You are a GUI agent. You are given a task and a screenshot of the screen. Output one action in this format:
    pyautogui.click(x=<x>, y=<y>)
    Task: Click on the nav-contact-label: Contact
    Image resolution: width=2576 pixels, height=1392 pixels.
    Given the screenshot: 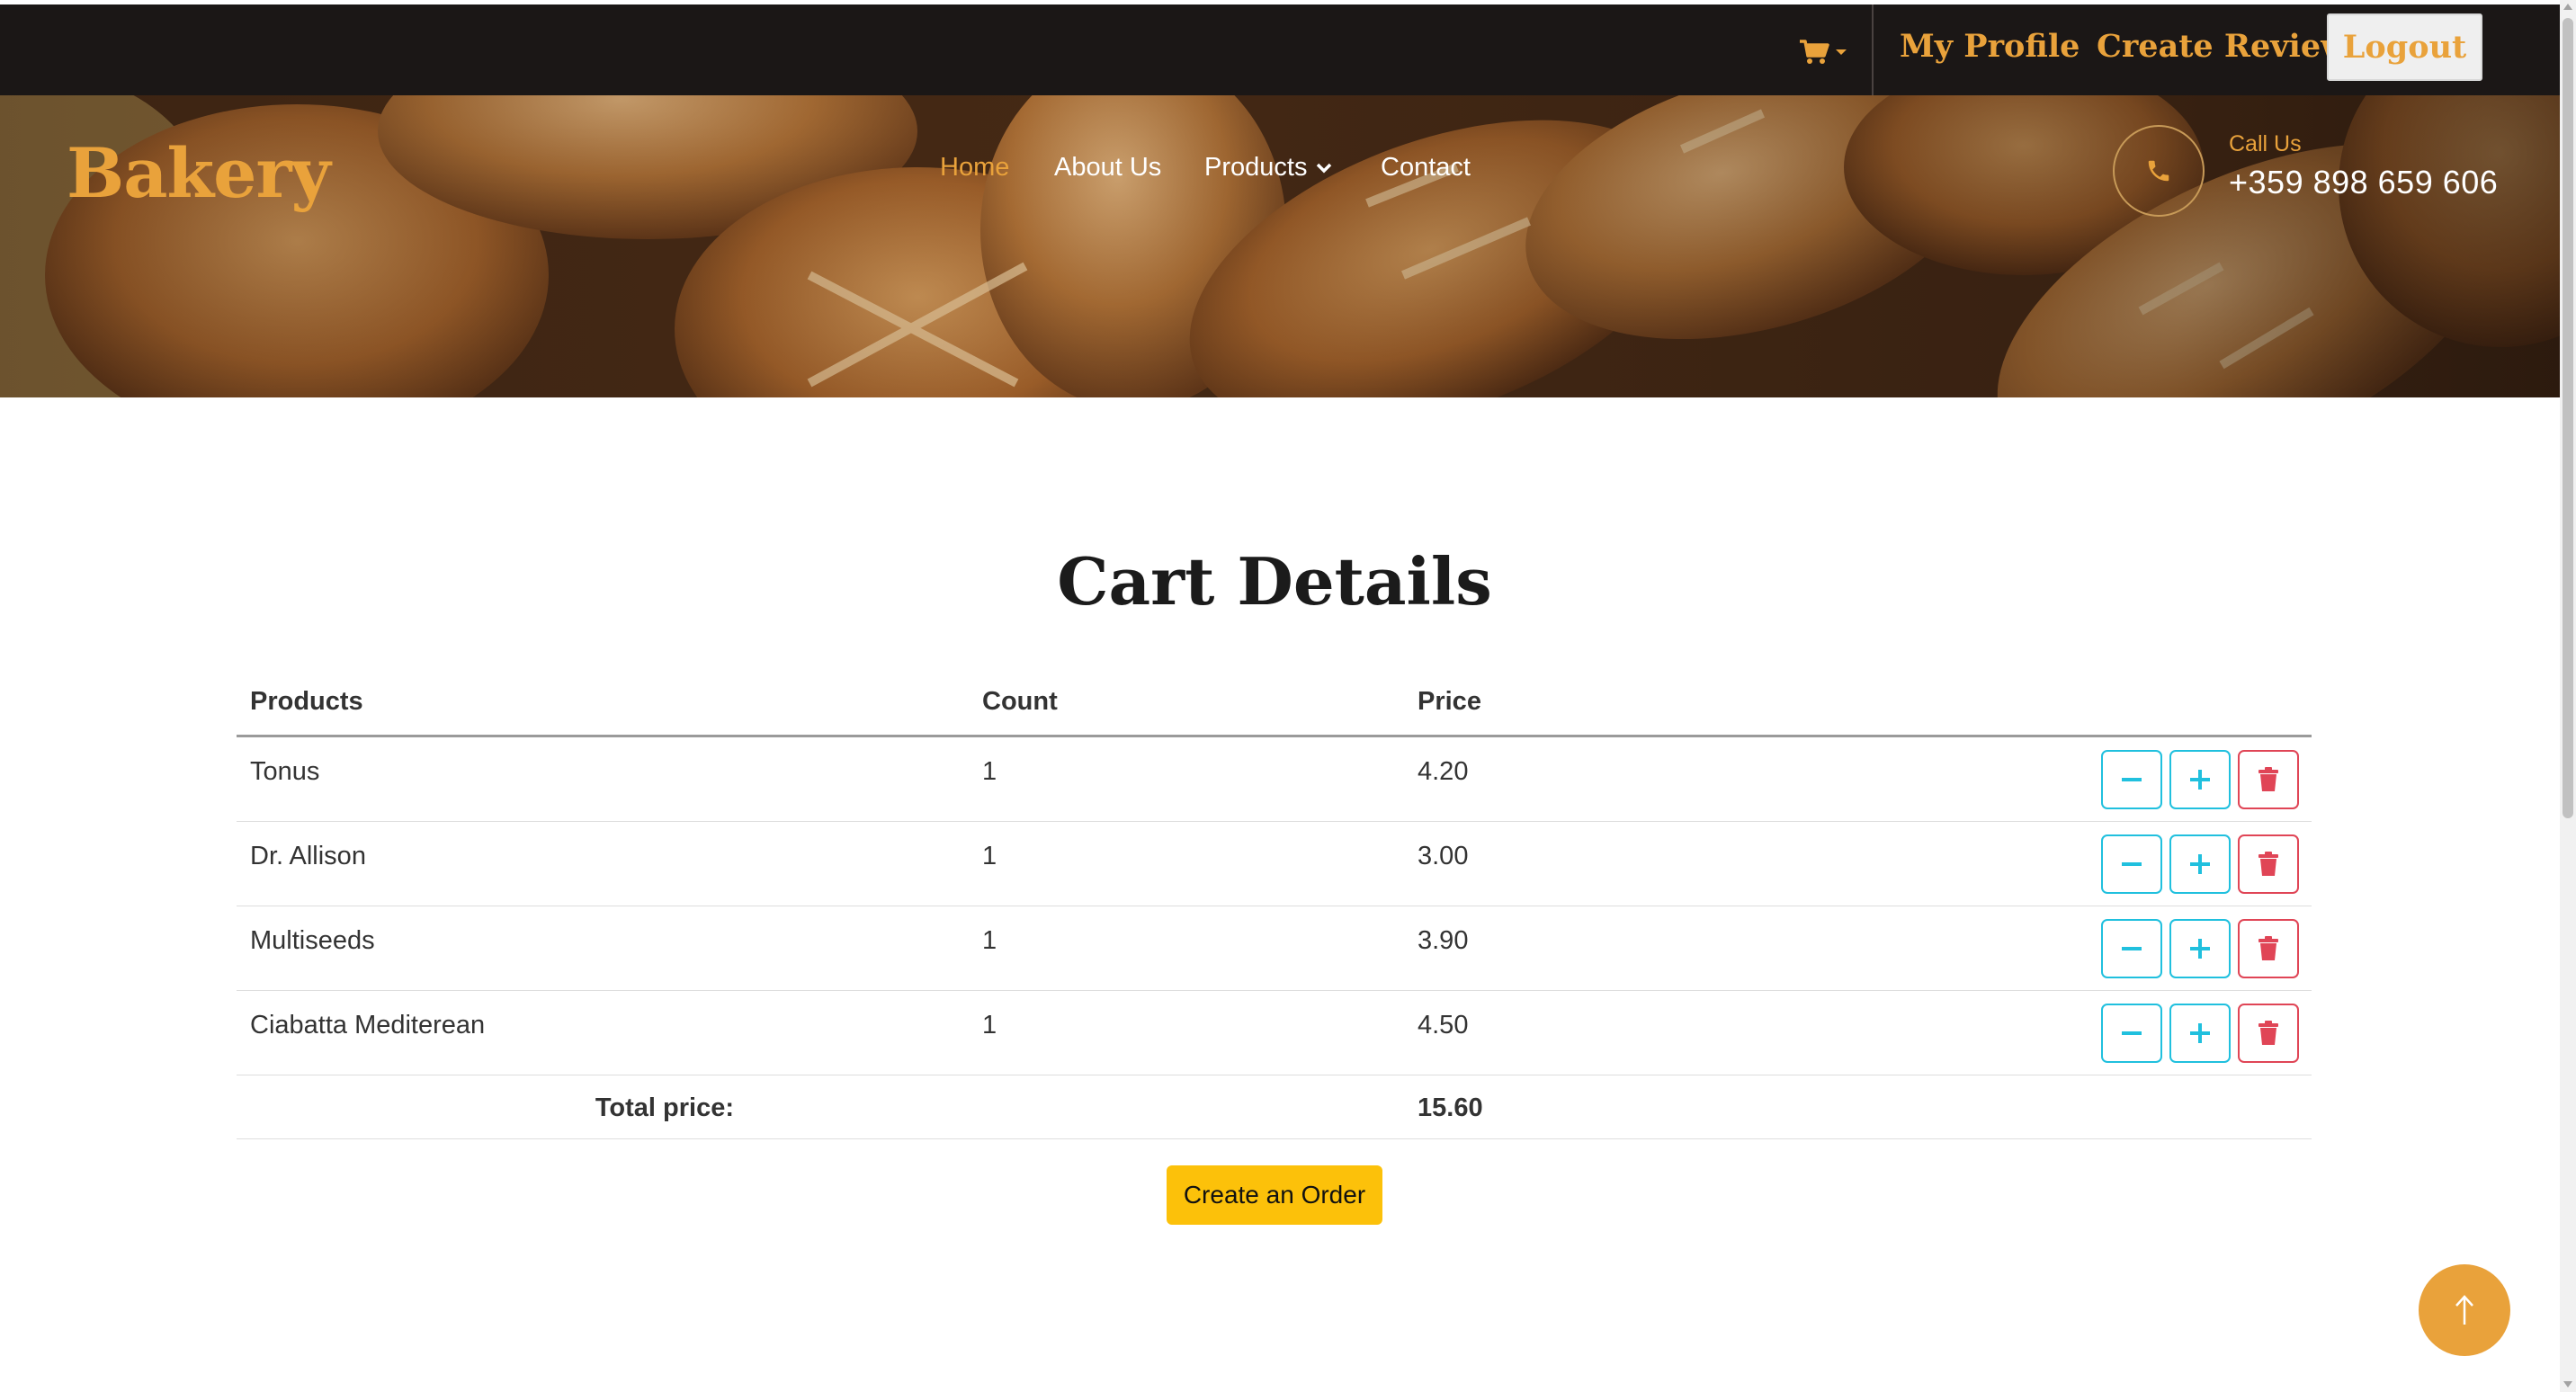 What is the action you would take?
    pyautogui.click(x=1426, y=167)
    